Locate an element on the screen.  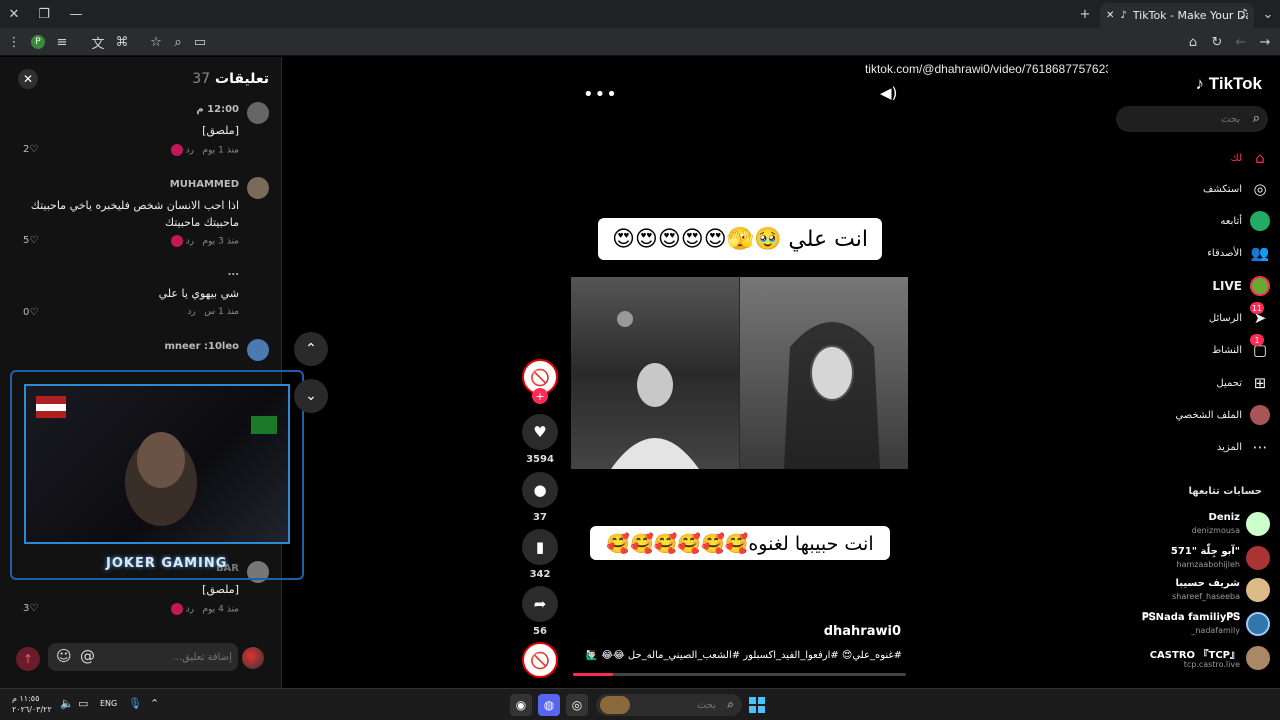
restore-window-icon: ❐ is located at coordinates (44, 14).